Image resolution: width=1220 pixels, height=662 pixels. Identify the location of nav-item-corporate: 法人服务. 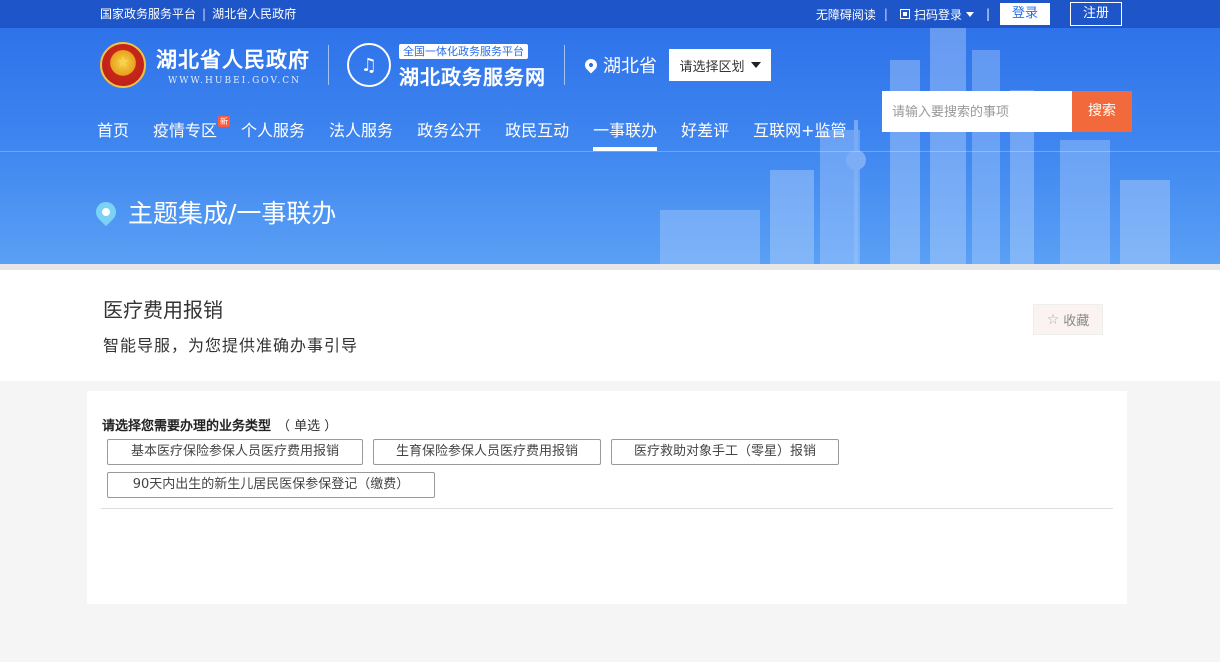
(361, 134).